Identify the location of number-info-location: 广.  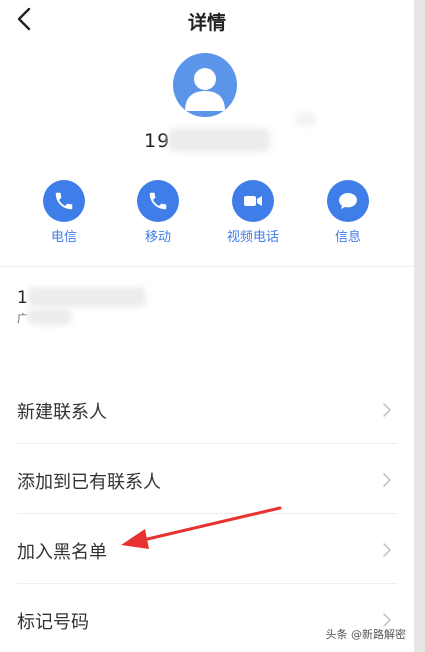
(22, 318).